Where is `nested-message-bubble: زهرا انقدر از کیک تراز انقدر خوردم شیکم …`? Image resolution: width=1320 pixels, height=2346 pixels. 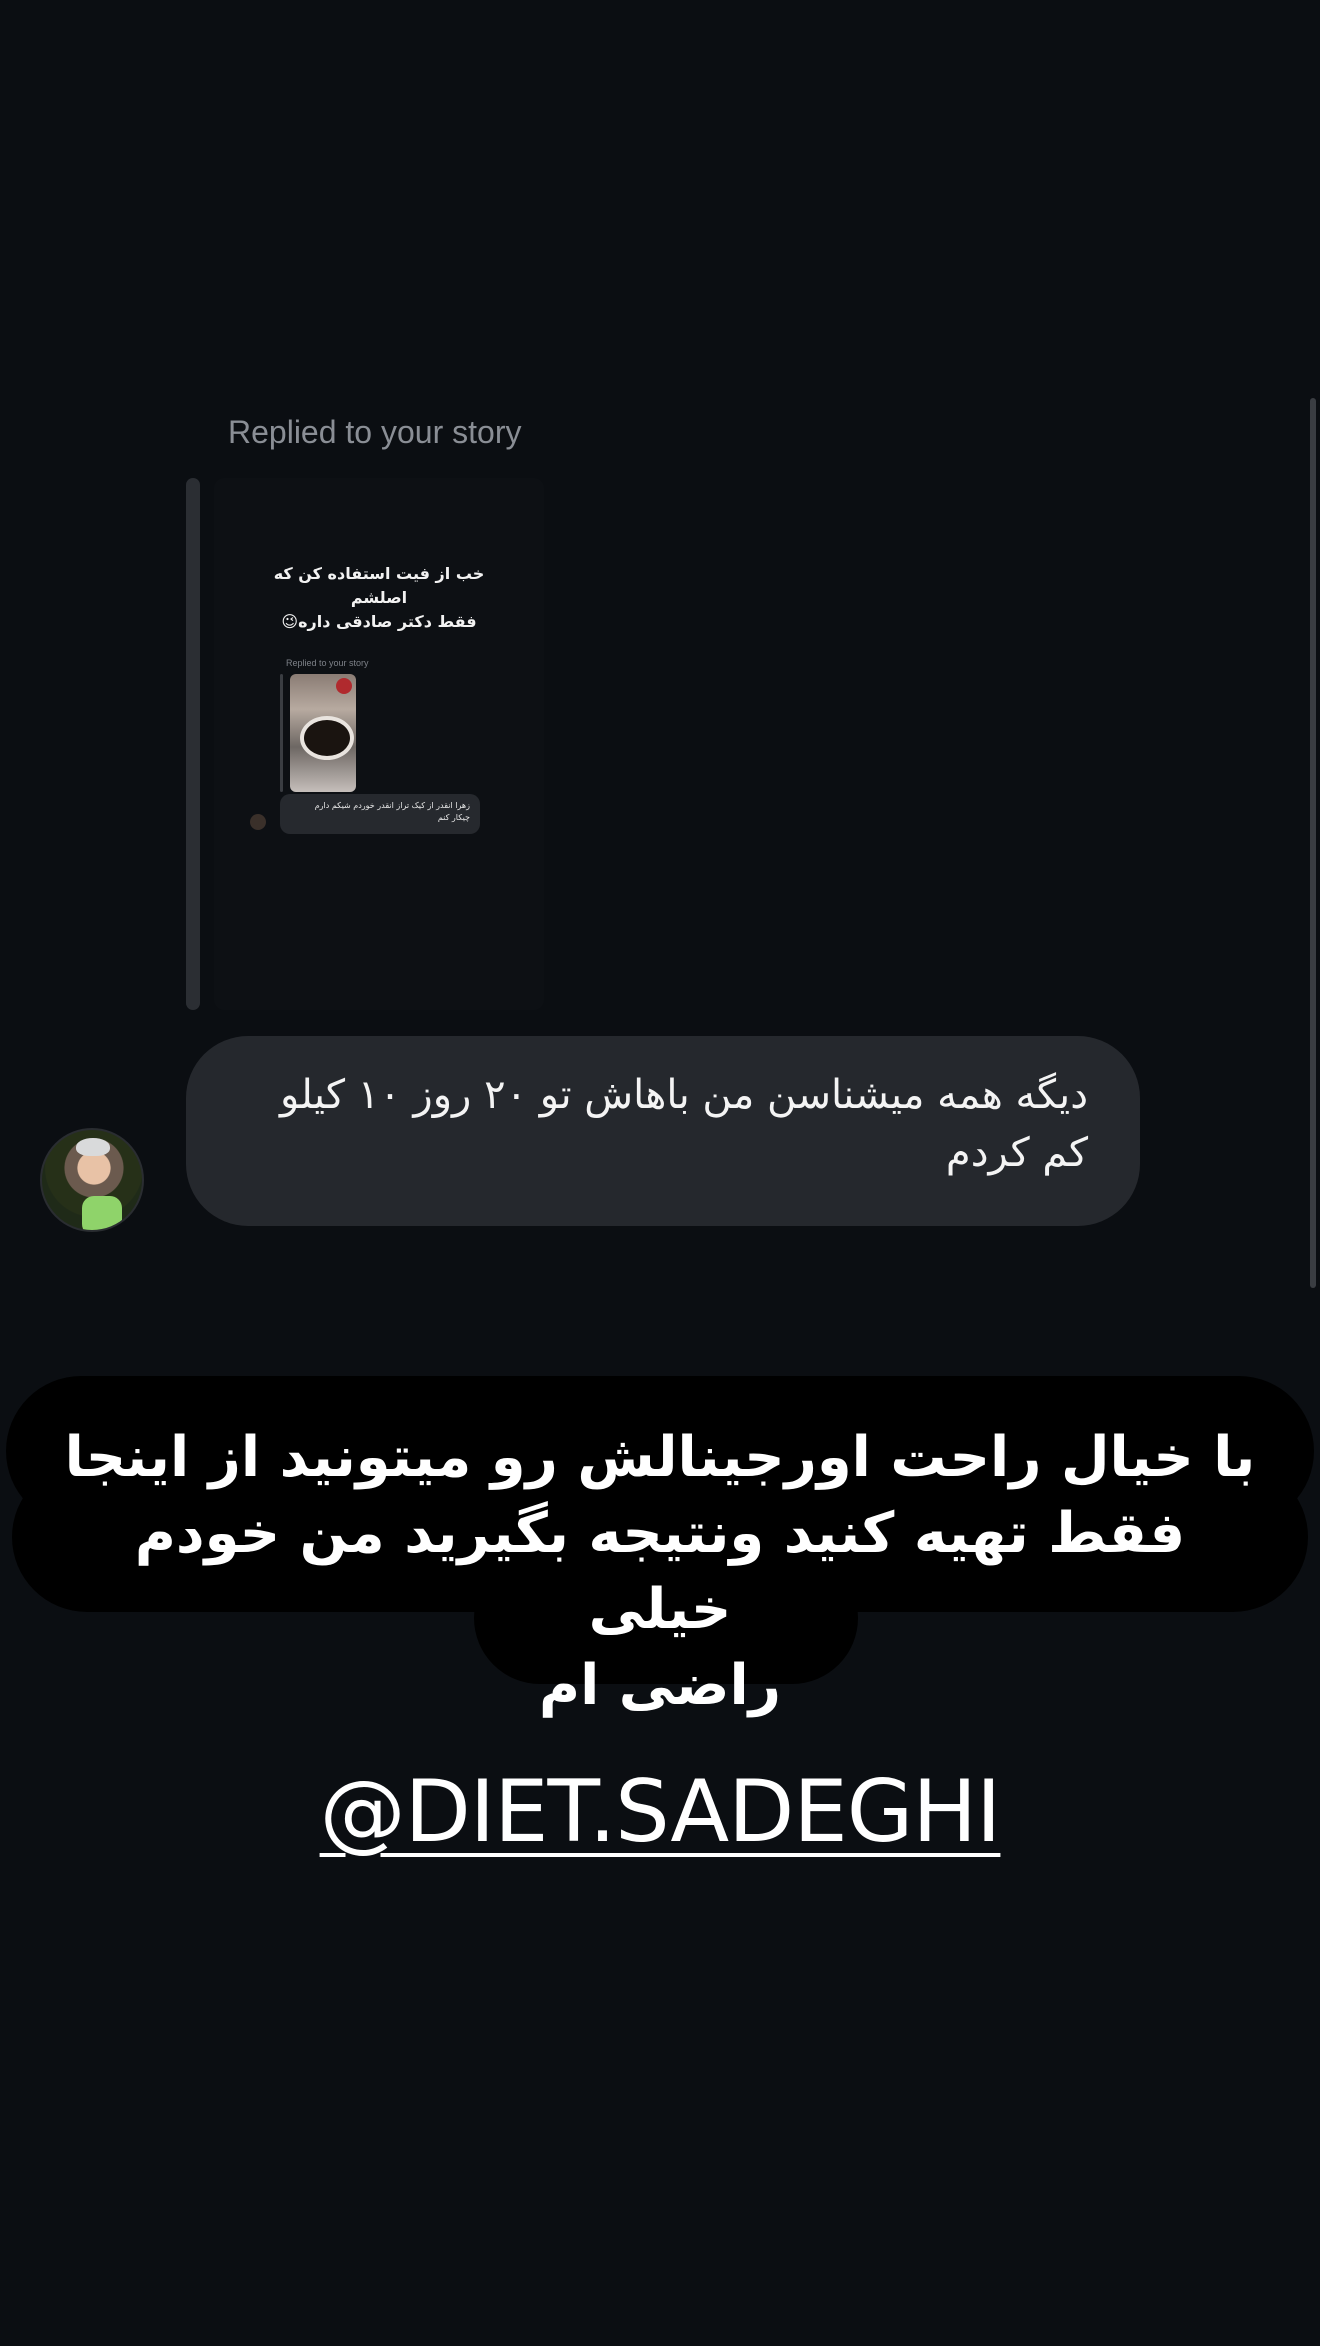
nested-message-bubble: زهرا انقدر از کیک تراز انقدر خوردم شیکم … is located at coordinates (380, 814).